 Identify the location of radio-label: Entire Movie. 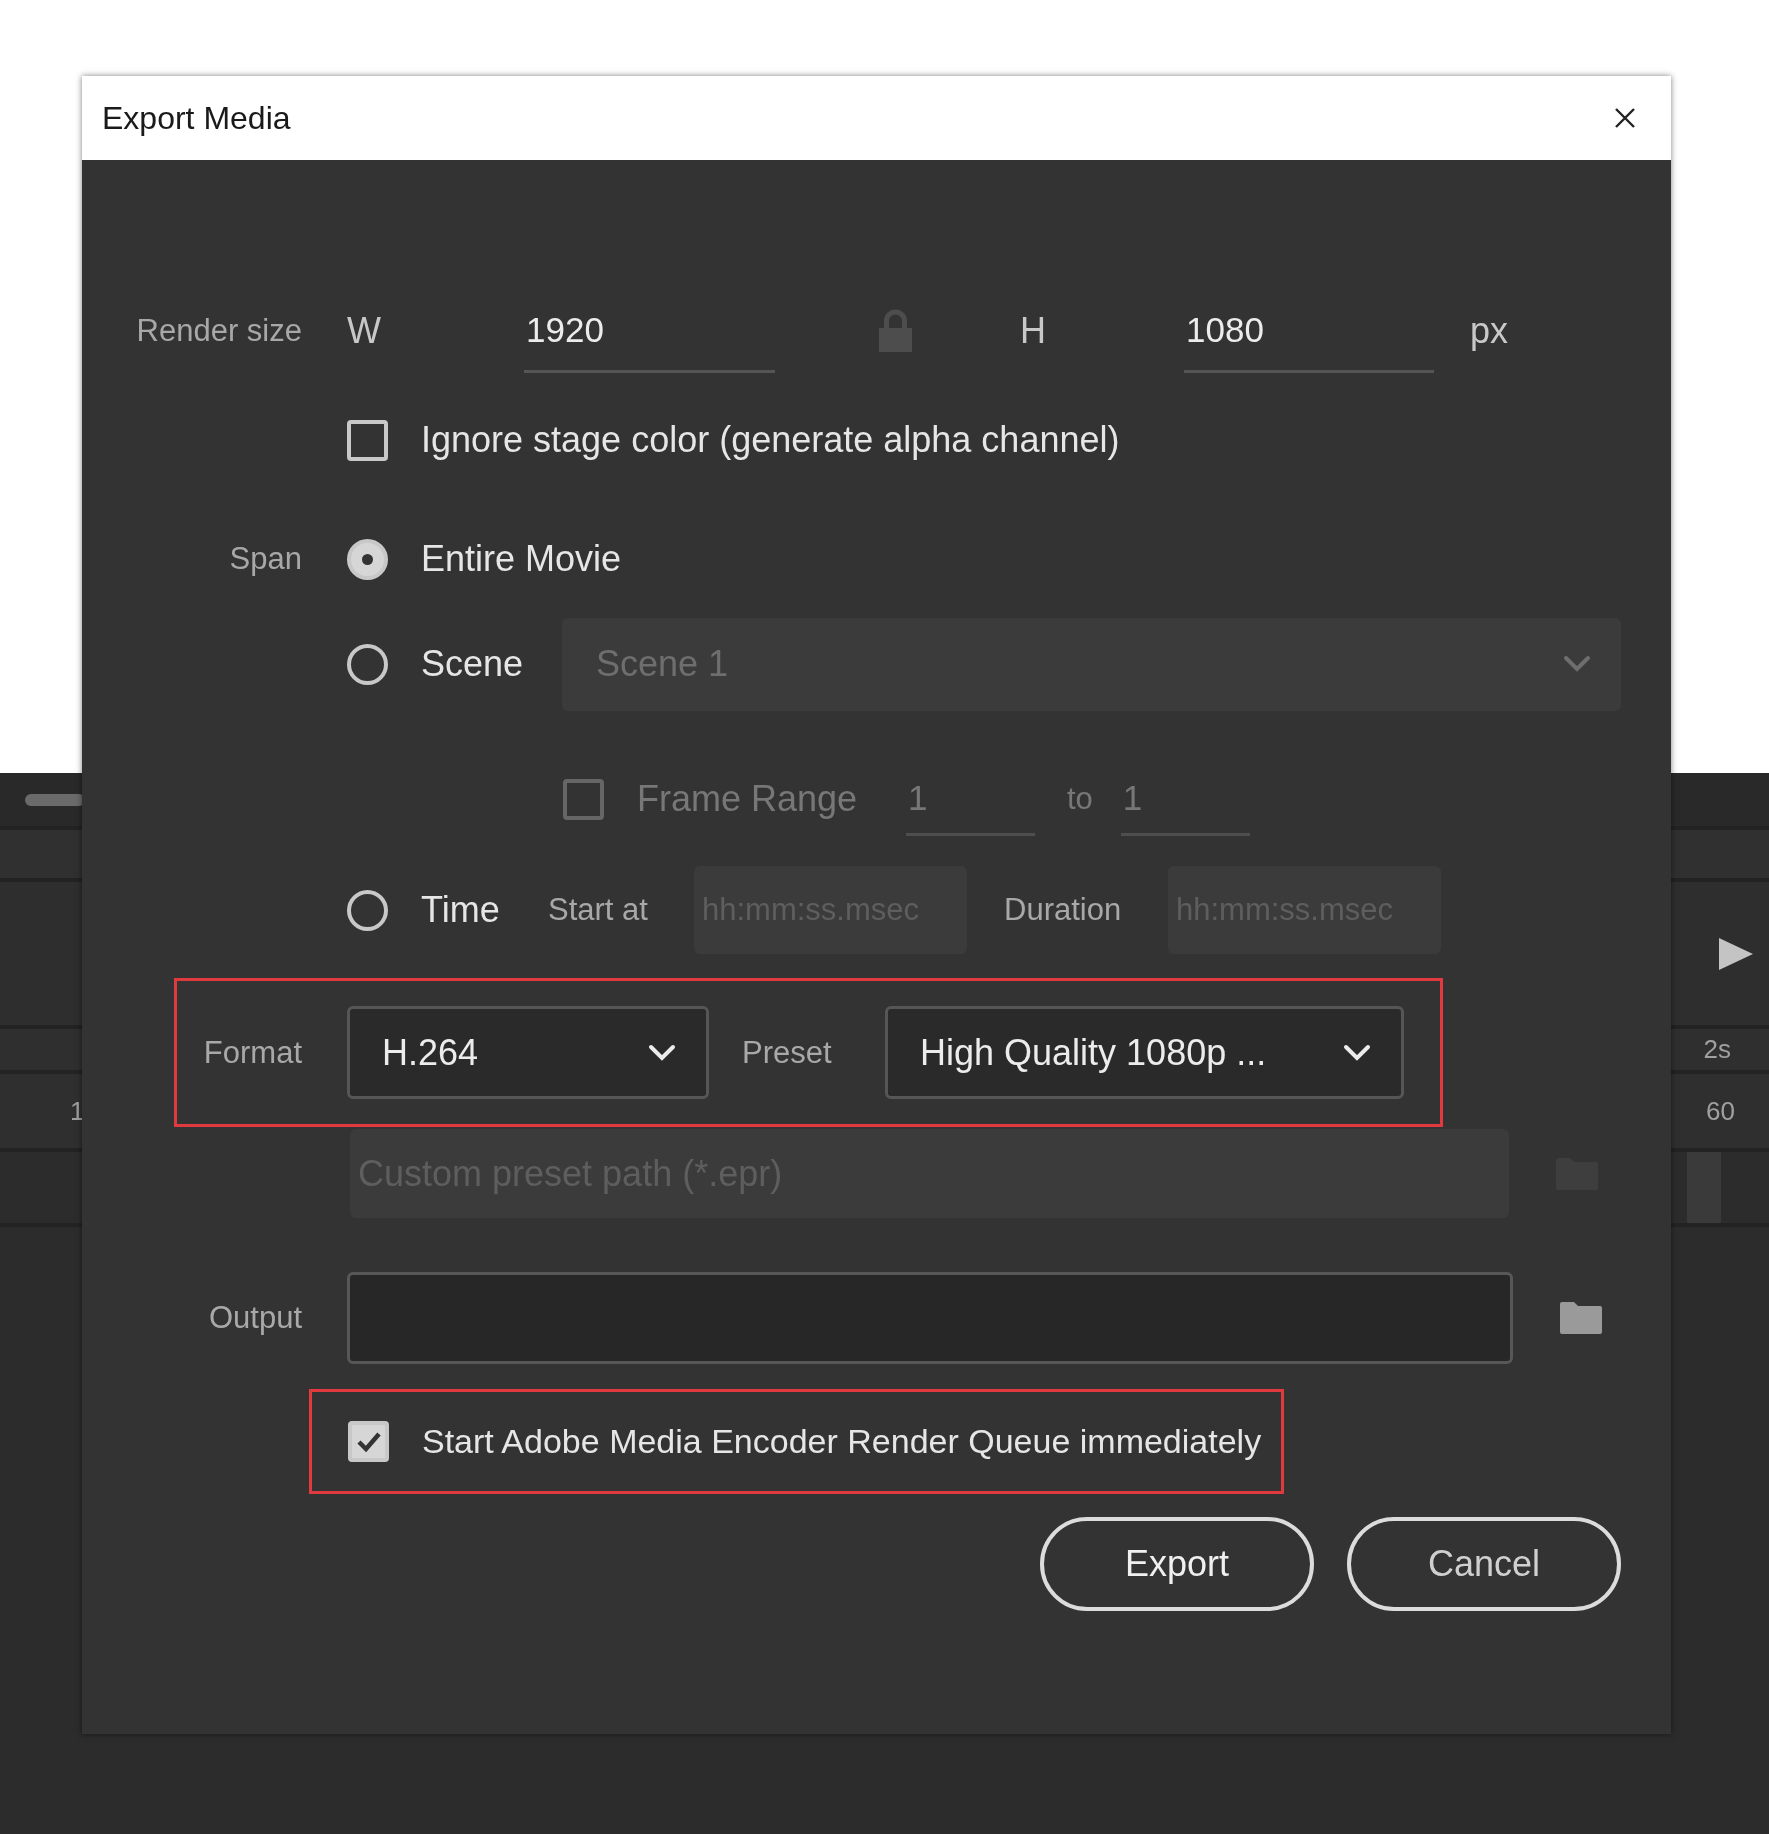
(521, 559).